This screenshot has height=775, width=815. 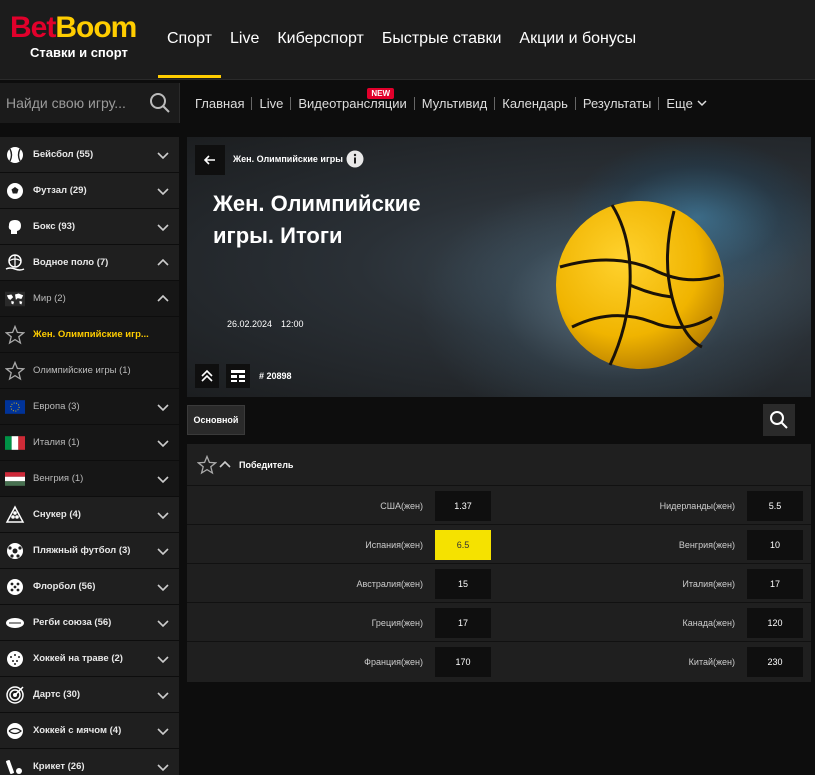 What do you see at coordinates (499, 465) in the screenshot?
I see `market-header: Победитель` at bounding box center [499, 465].